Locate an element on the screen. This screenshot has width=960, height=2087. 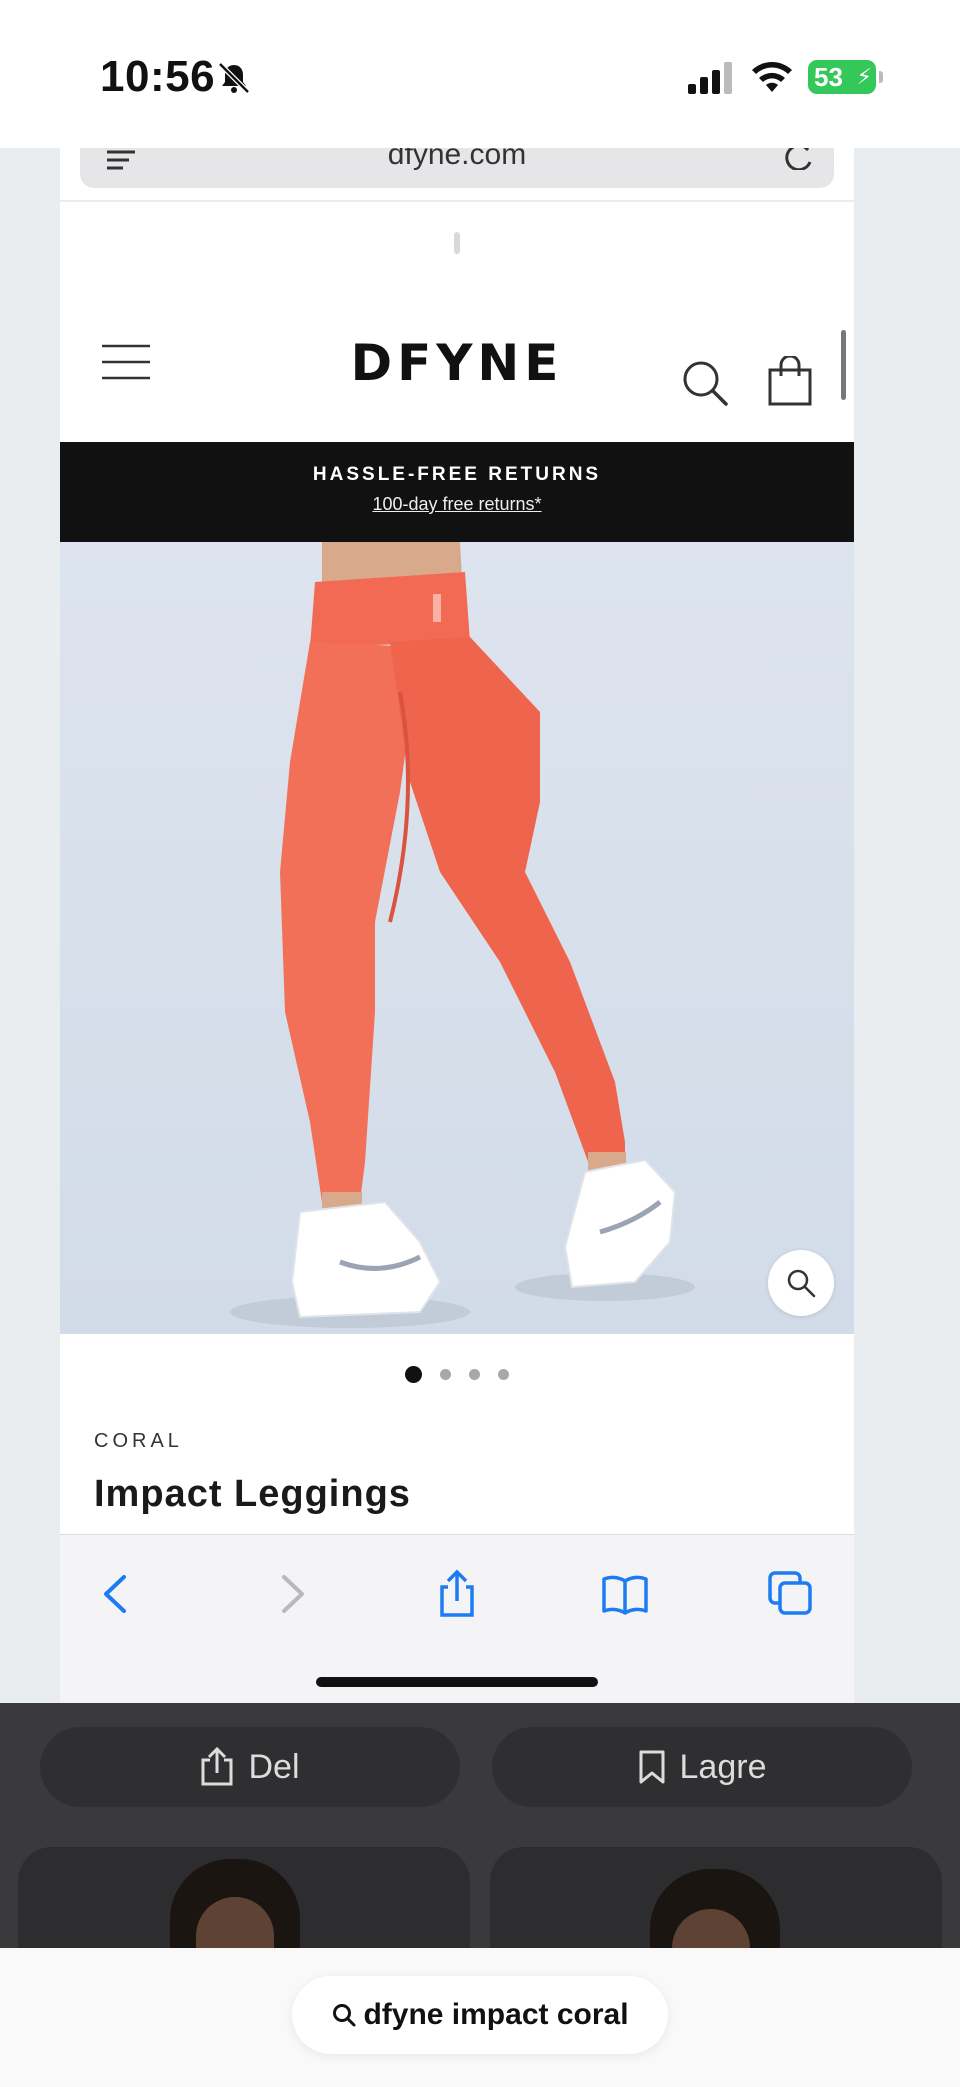
share-label: Del is located at coordinates (274, 1766).